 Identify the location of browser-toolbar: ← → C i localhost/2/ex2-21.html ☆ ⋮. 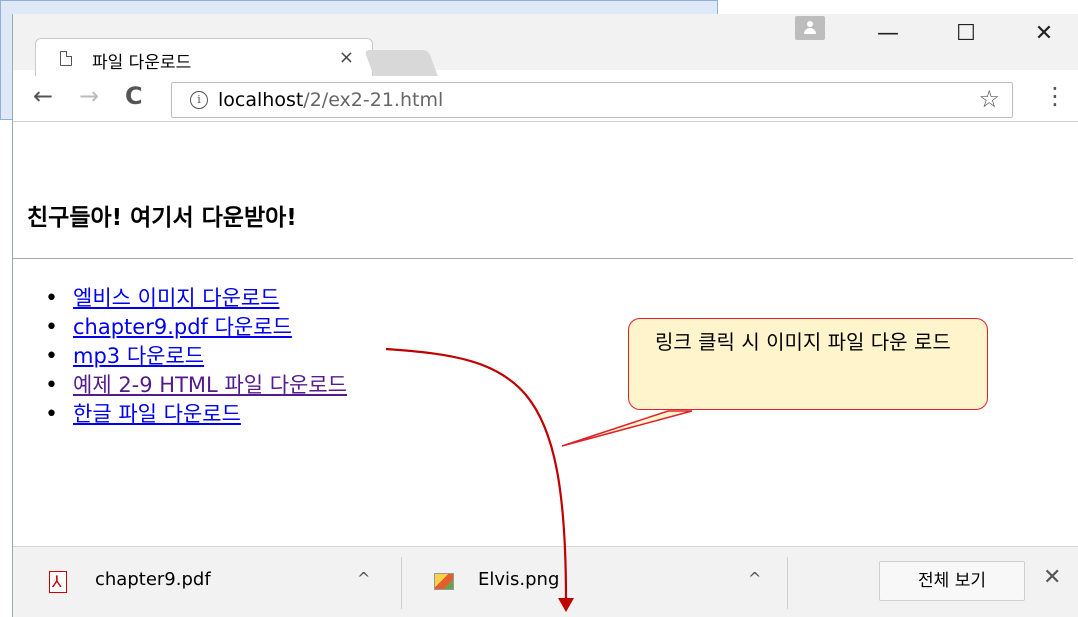
(545, 99).